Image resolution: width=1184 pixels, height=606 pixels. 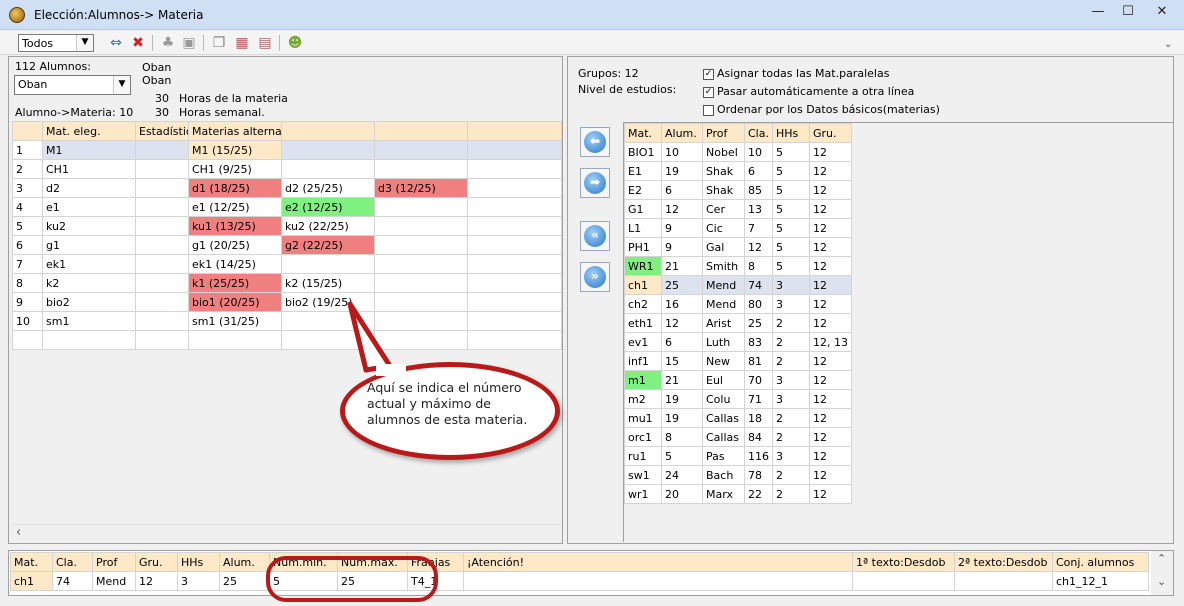 What do you see at coordinates (738, 171) in the screenshot?
I see `subject-row: E1 19 Shak 6 5 12` at bounding box center [738, 171].